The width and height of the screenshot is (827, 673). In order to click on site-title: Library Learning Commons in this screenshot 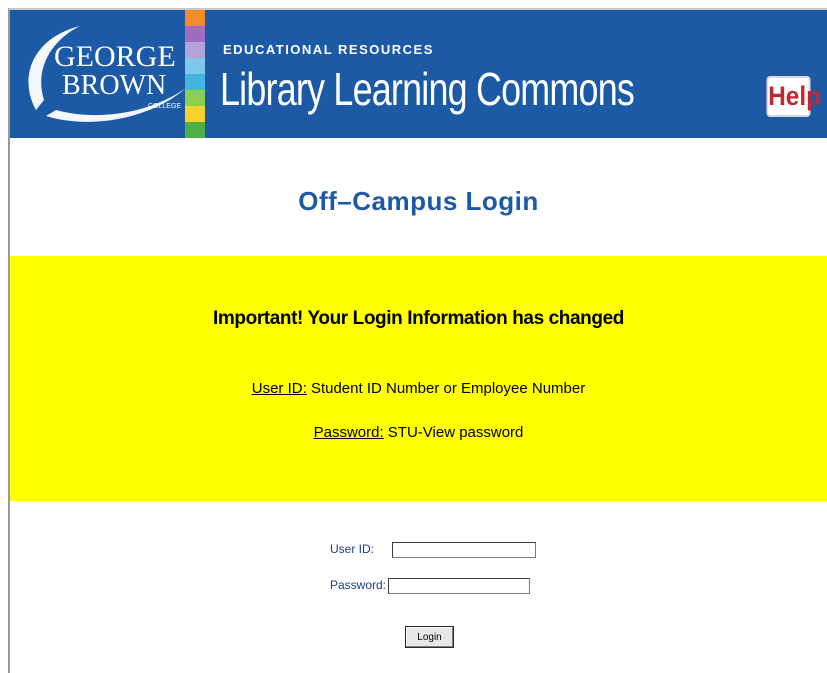, I will do `click(427, 89)`.